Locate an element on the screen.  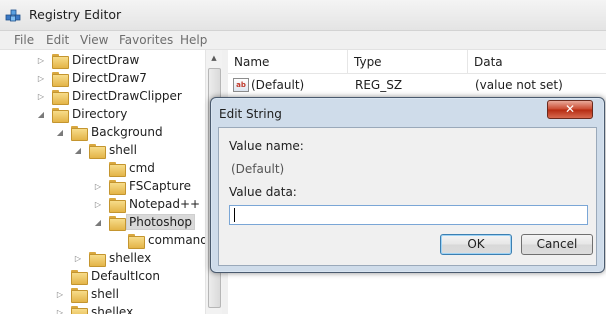
column-header-name: Name is located at coordinates (288, 62).